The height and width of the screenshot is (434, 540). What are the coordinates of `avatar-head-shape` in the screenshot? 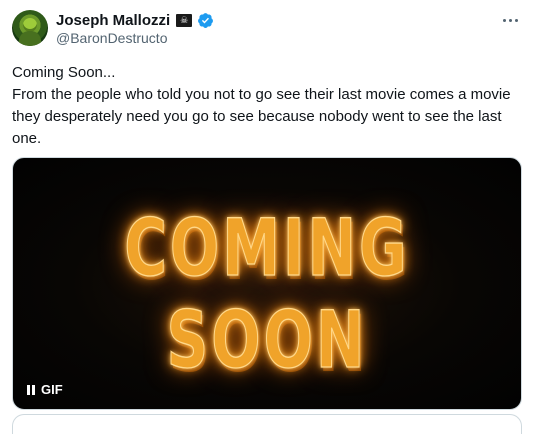 It's located at (30, 25).